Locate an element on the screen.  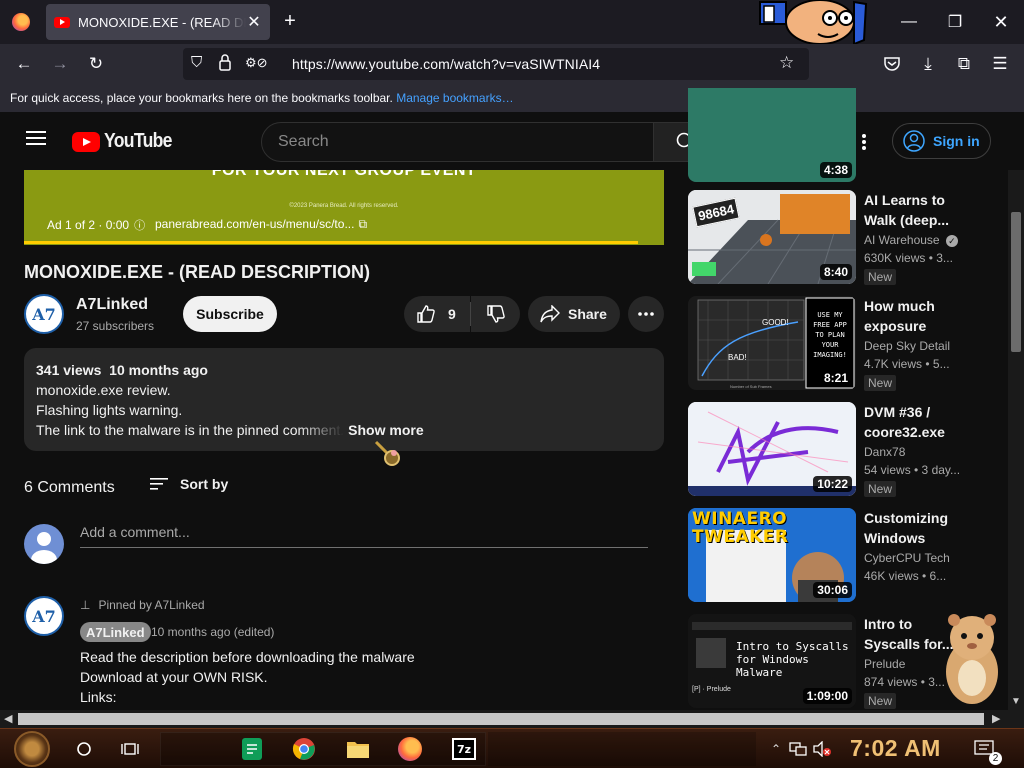
extensions-icon: ⧉ is located at coordinates (964, 64).